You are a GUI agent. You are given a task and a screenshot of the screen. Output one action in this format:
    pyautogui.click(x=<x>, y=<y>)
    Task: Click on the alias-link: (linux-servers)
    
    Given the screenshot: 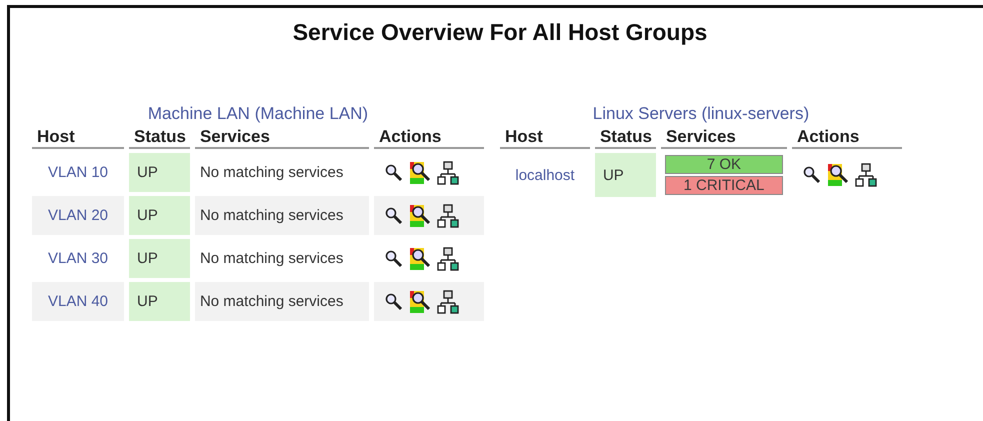 What is the action you would take?
    pyautogui.click(x=755, y=113)
    